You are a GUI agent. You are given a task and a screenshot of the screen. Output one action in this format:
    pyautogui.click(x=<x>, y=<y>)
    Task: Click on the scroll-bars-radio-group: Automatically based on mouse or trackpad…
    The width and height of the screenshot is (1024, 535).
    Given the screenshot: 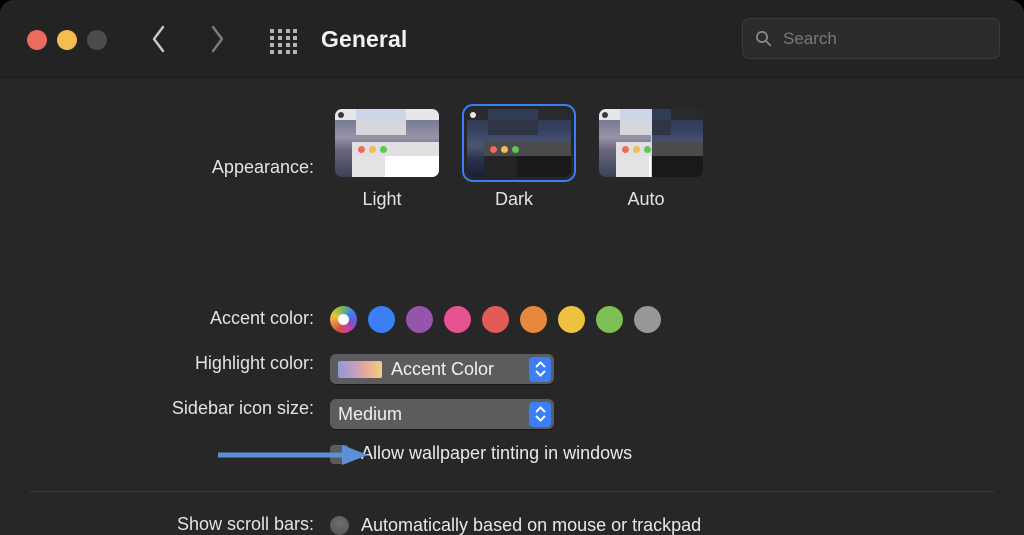 What is the action you would take?
    pyautogui.click(x=515, y=525)
    